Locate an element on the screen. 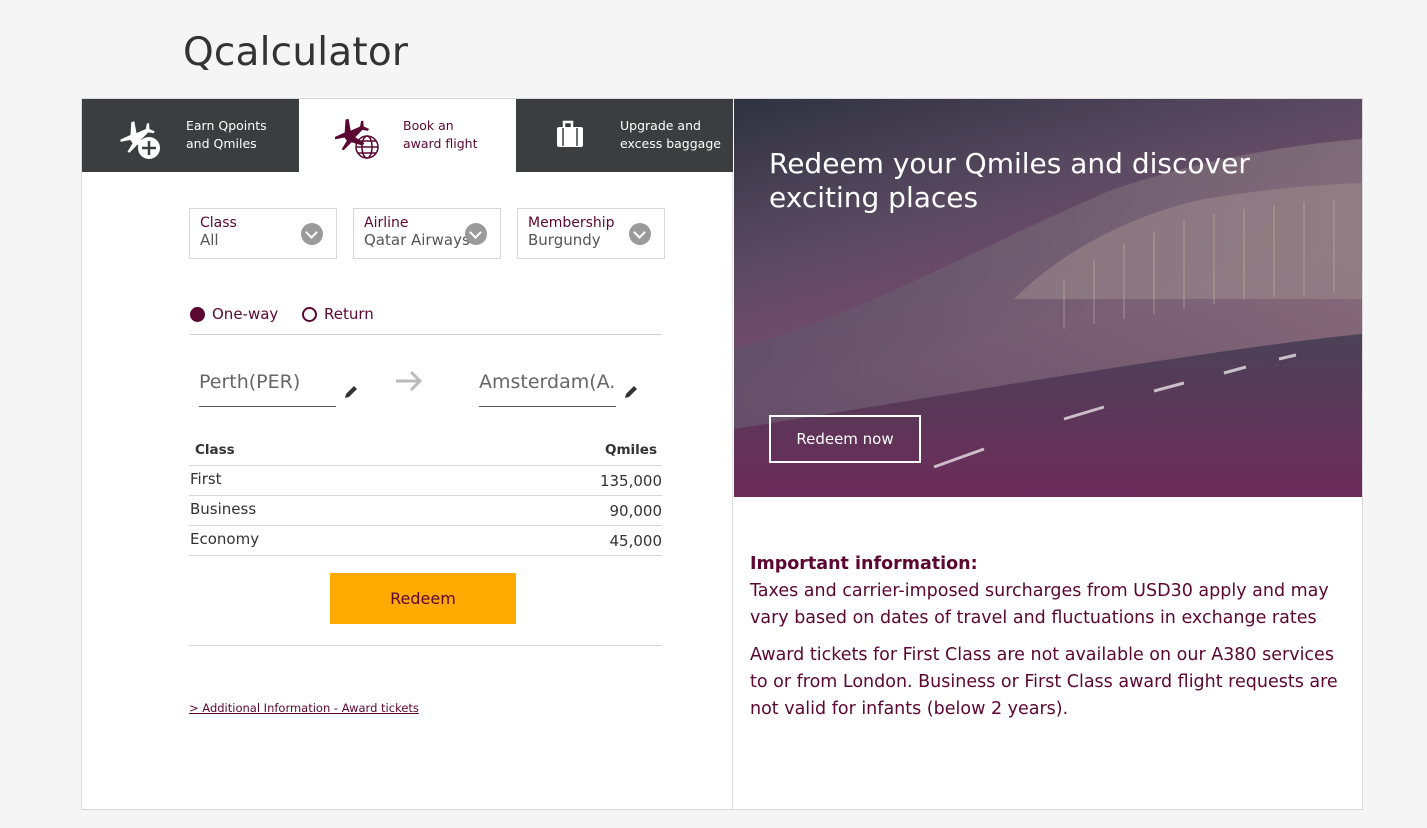  header-qmiles: Qmiles is located at coordinates (631, 450).